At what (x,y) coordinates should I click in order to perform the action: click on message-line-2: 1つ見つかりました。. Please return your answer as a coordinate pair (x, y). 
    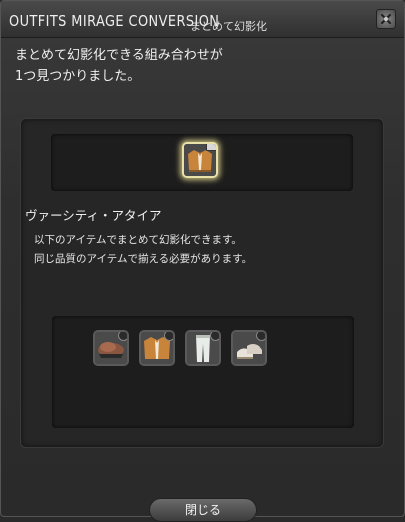
    Looking at the image, I should click on (78, 76).